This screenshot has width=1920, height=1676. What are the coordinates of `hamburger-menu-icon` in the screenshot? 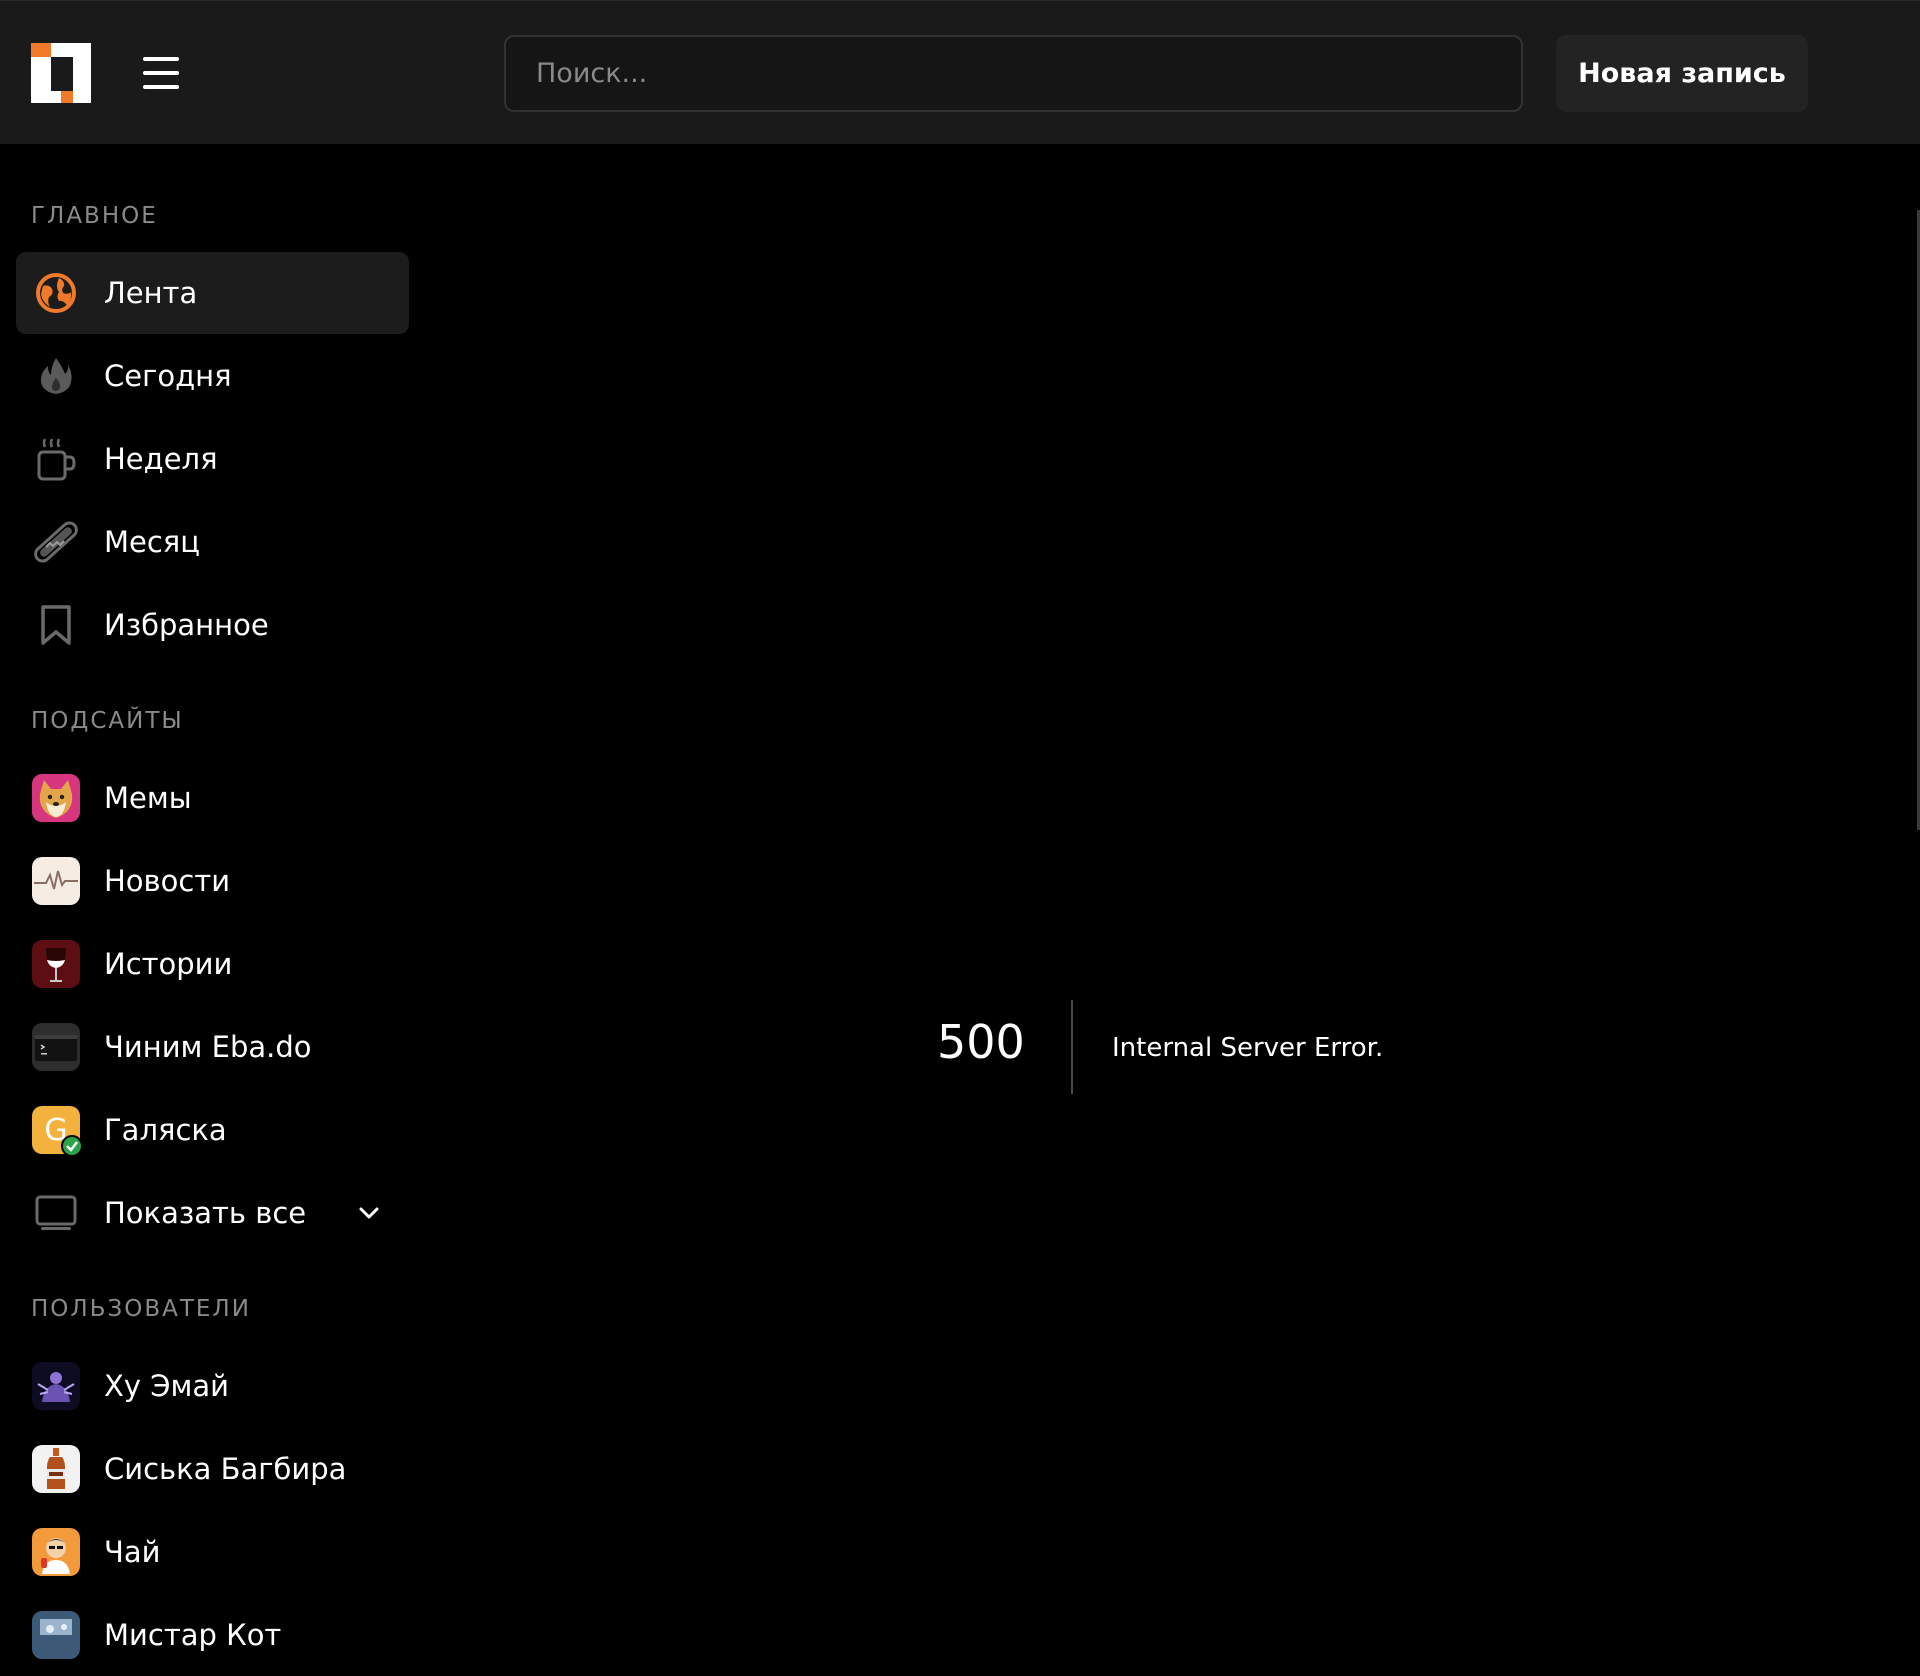 It's located at (161, 73).